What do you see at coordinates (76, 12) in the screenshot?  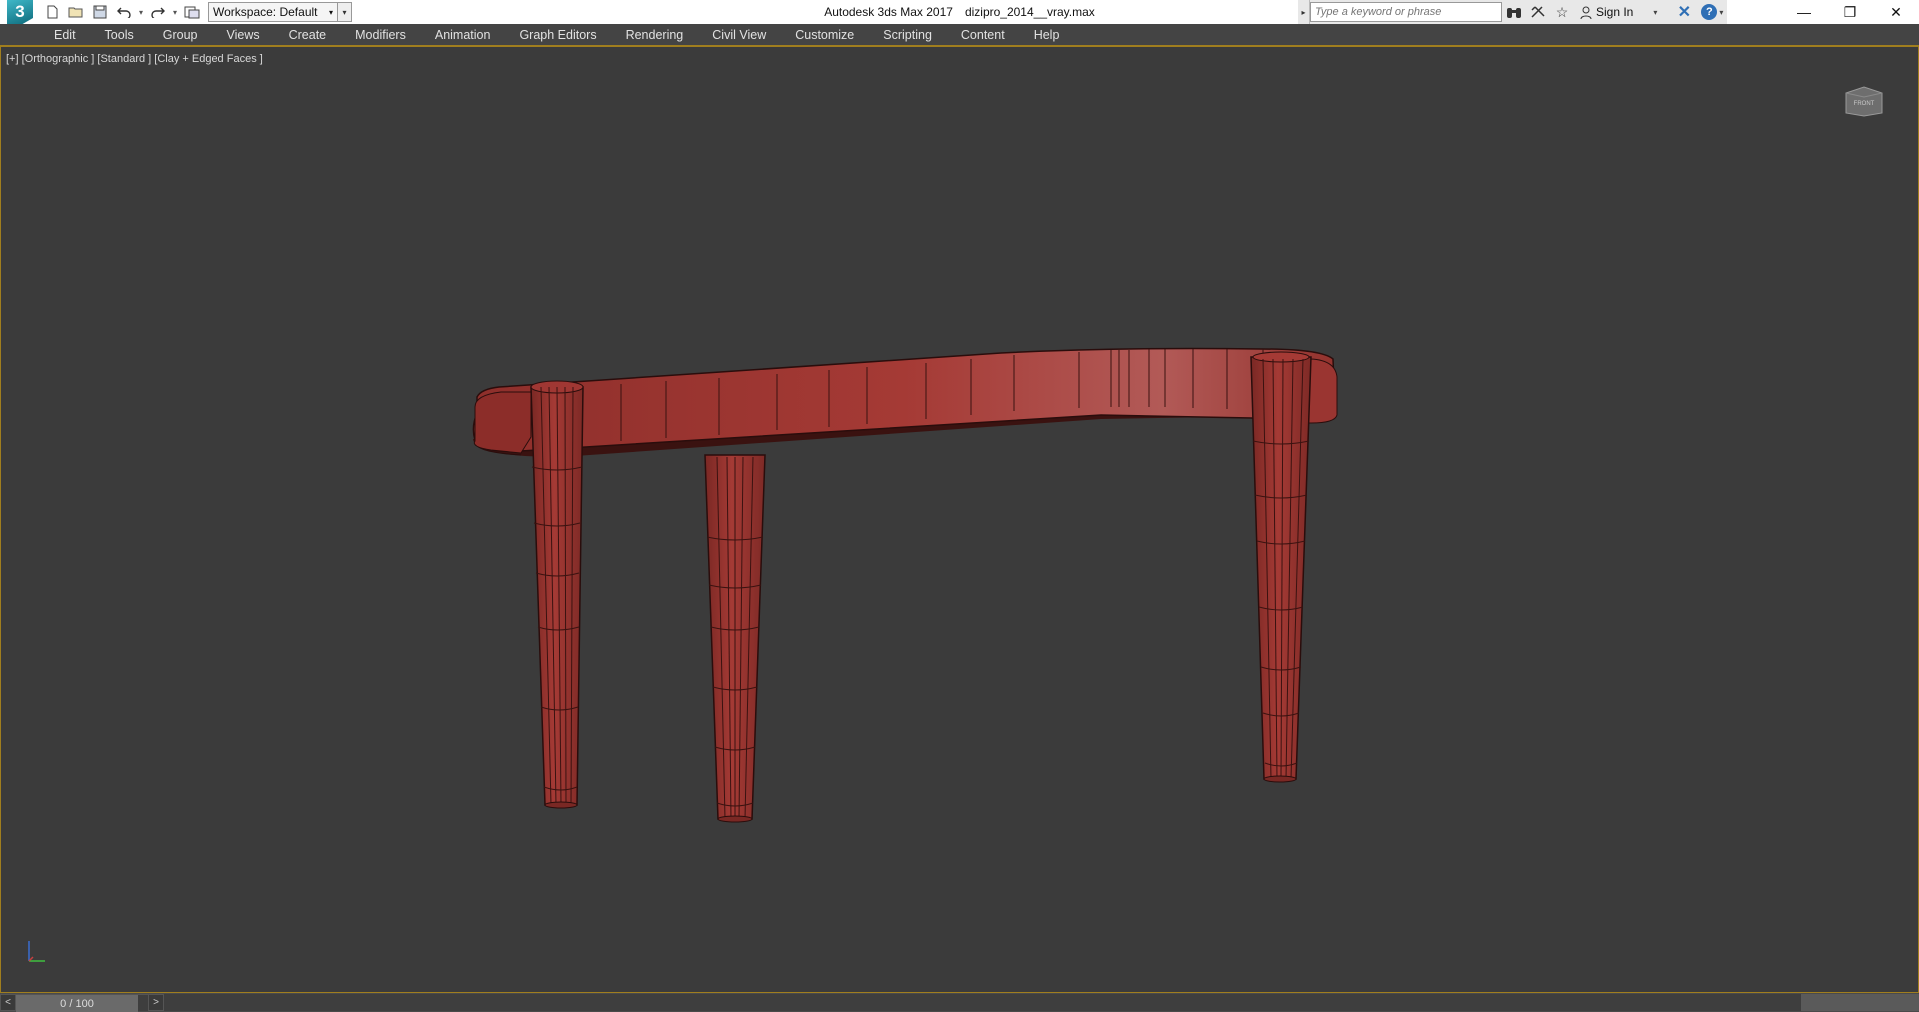 I see `open-file-icon` at bounding box center [76, 12].